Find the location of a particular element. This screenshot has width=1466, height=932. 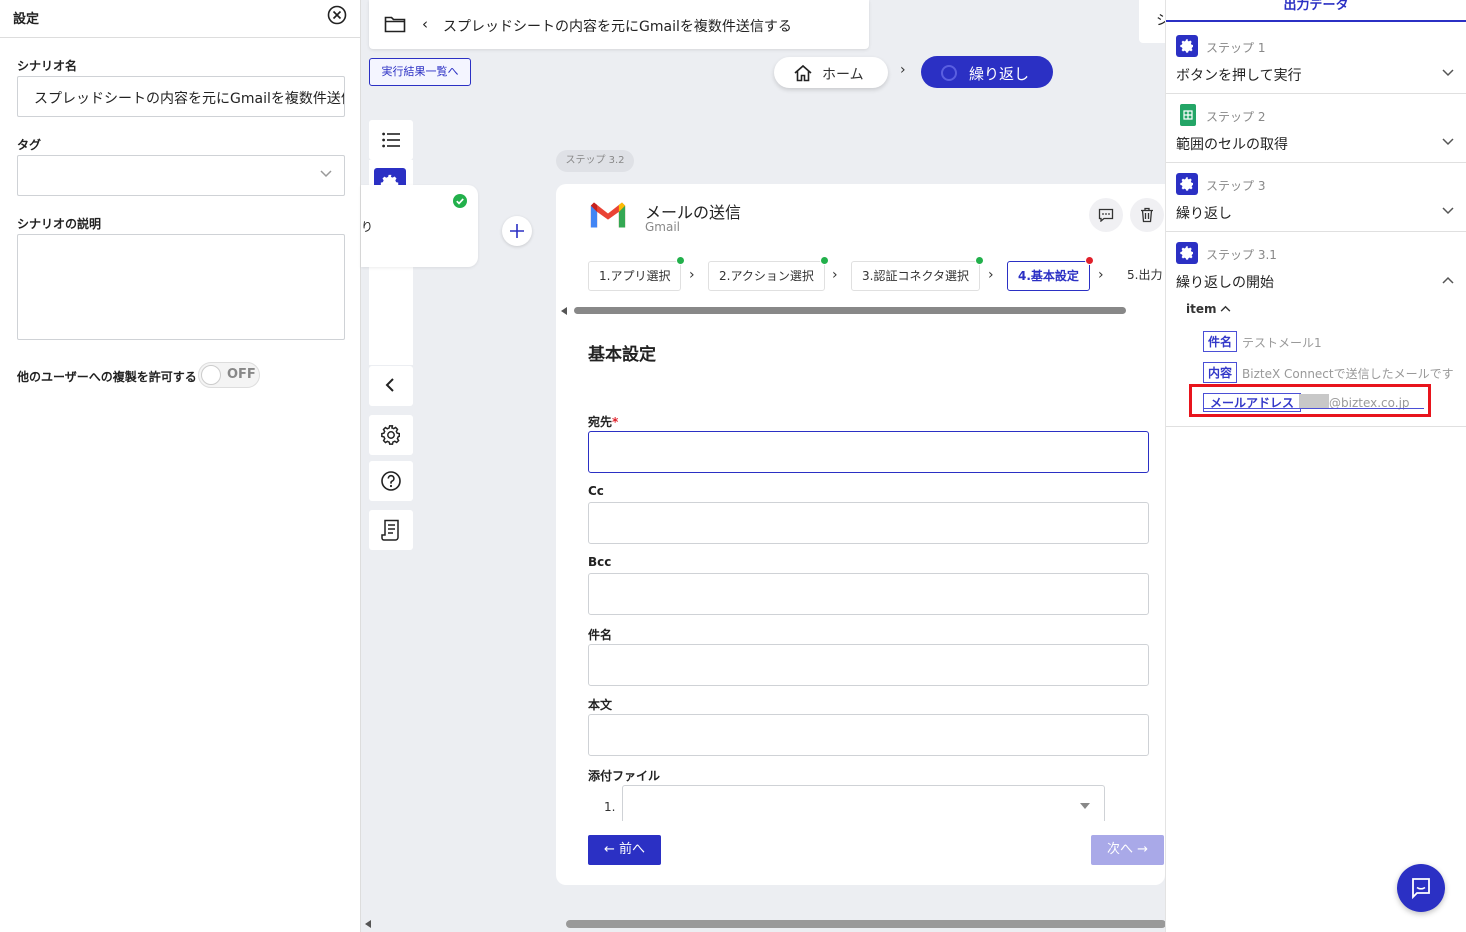

output-key: メールアドレス is located at coordinates (1252, 402).